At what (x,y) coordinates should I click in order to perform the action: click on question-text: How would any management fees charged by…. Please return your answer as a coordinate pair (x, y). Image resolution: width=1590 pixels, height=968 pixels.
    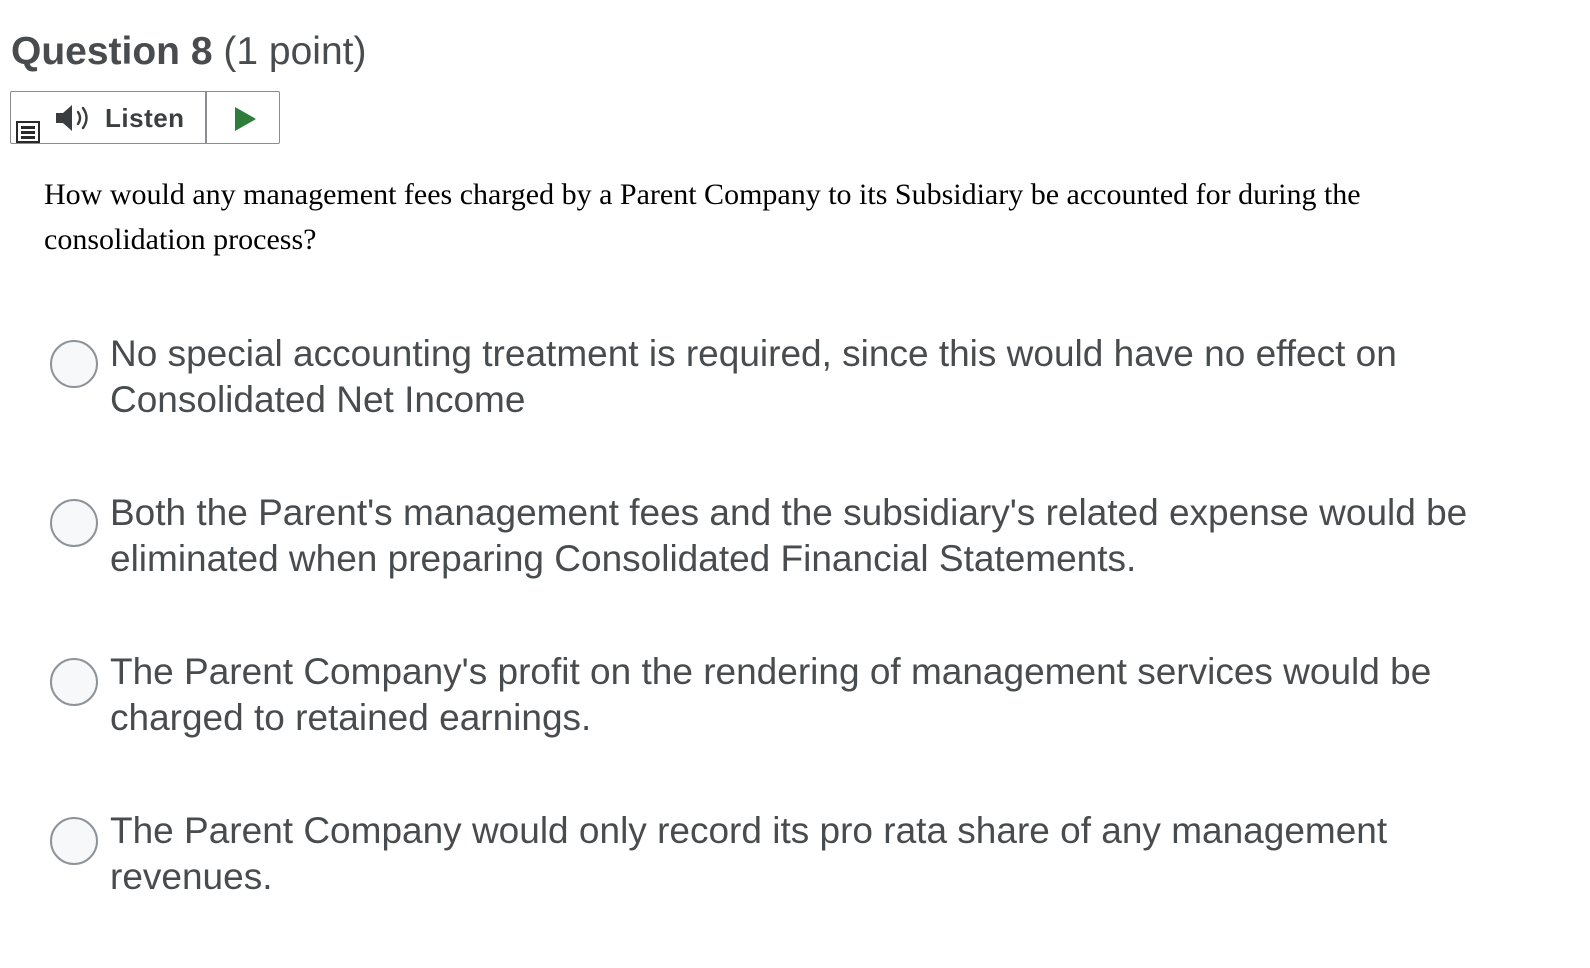
    Looking at the image, I should click on (702, 217).